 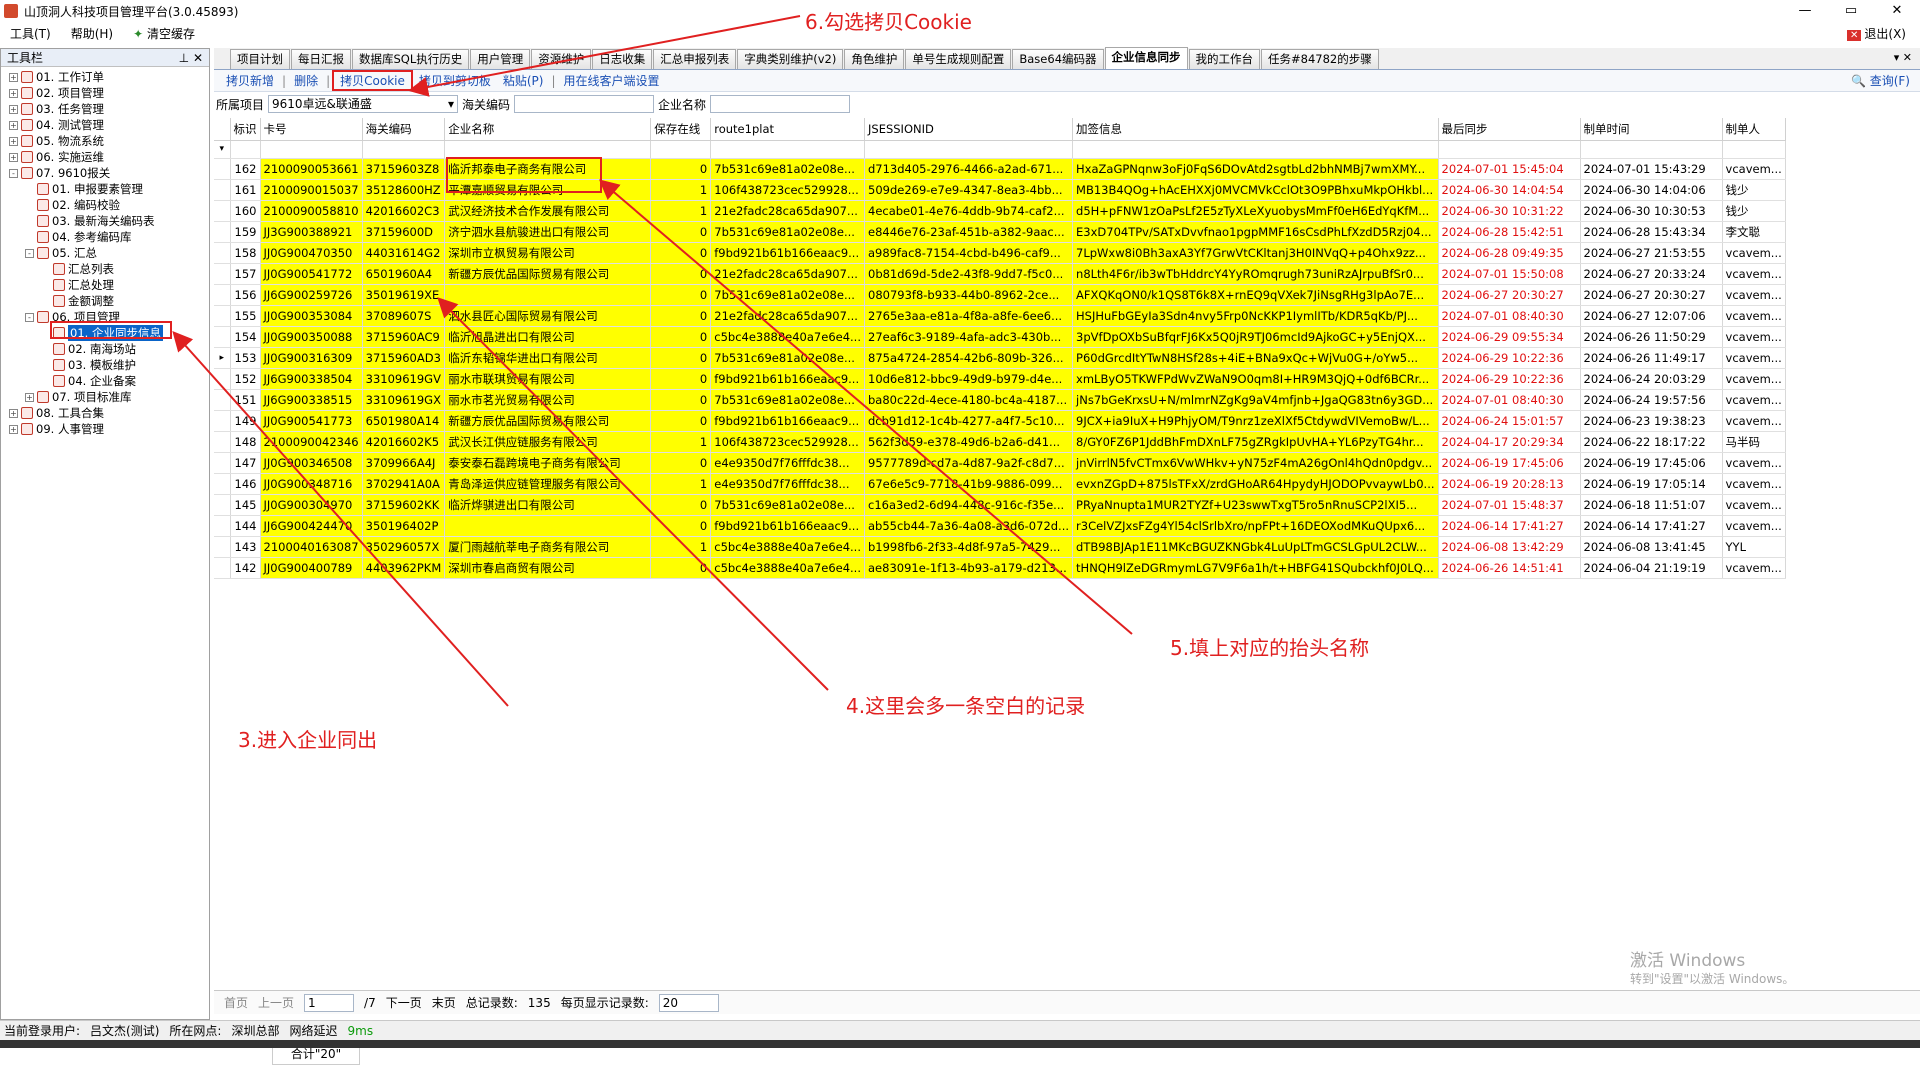 What do you see at coordinates (311, 400) in the screenshot?
I see `table-cell: JJ6G900338515` at bounding box center [311, 400].